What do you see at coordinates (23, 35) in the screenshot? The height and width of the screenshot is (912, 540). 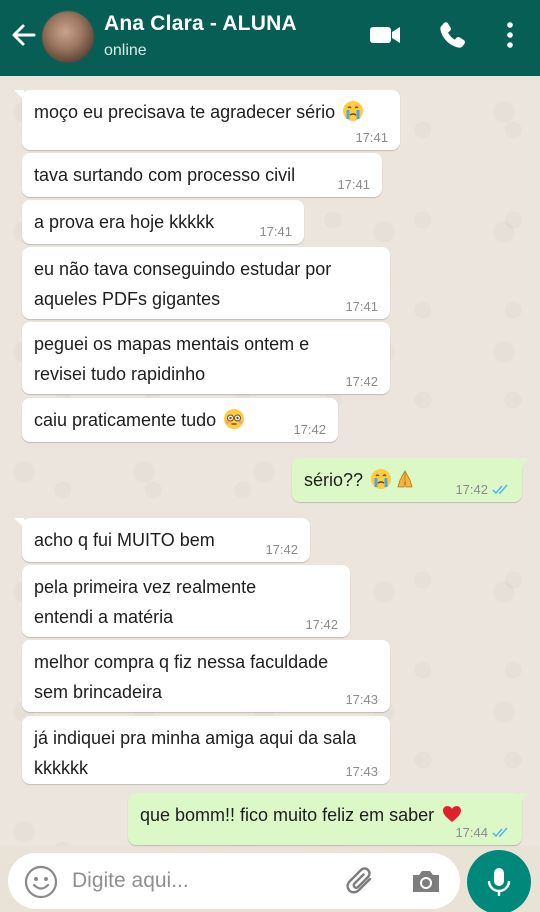 I see `back-arrow-icon` at bounding box center [23, 35].